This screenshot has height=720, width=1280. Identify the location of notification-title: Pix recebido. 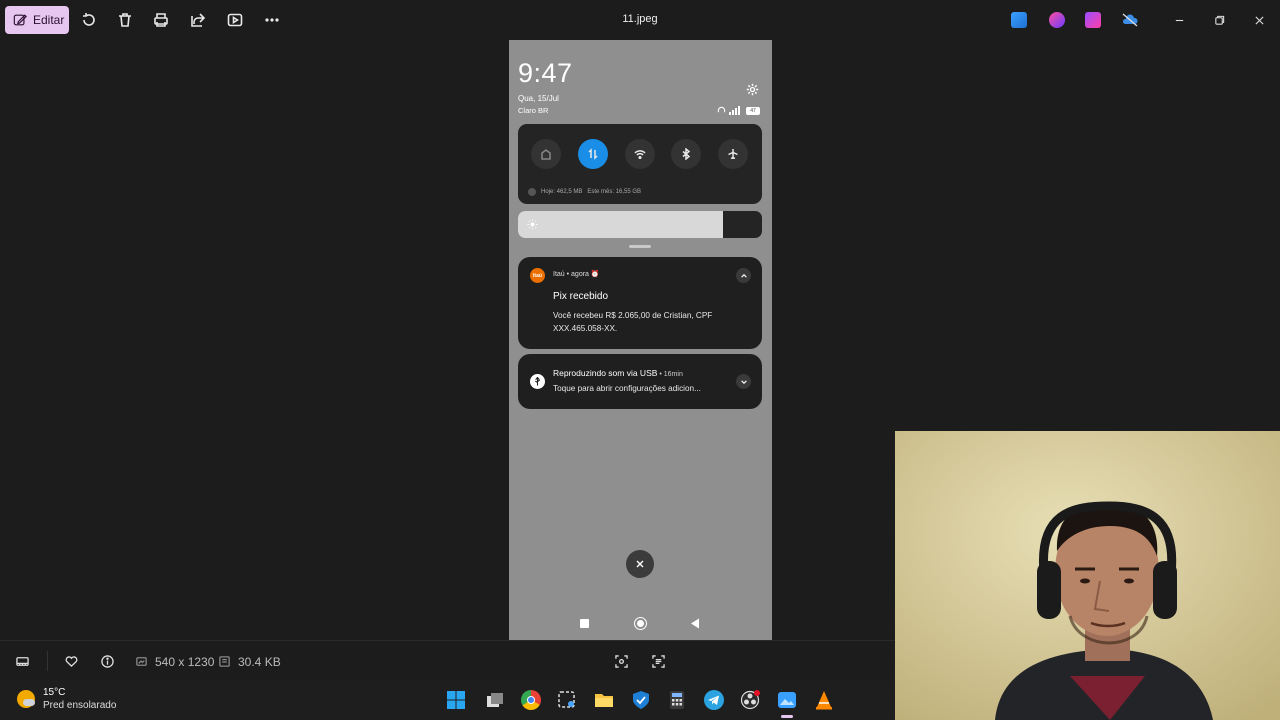
(581, 296).